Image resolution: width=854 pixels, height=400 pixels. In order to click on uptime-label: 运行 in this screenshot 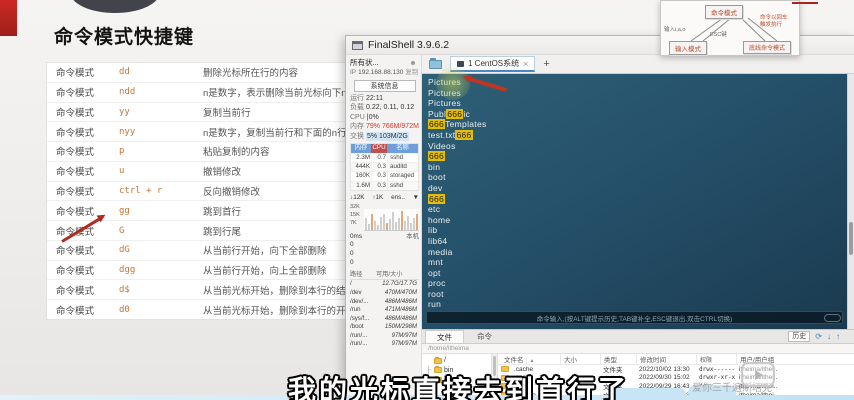, I will do `click(357, 98)`.